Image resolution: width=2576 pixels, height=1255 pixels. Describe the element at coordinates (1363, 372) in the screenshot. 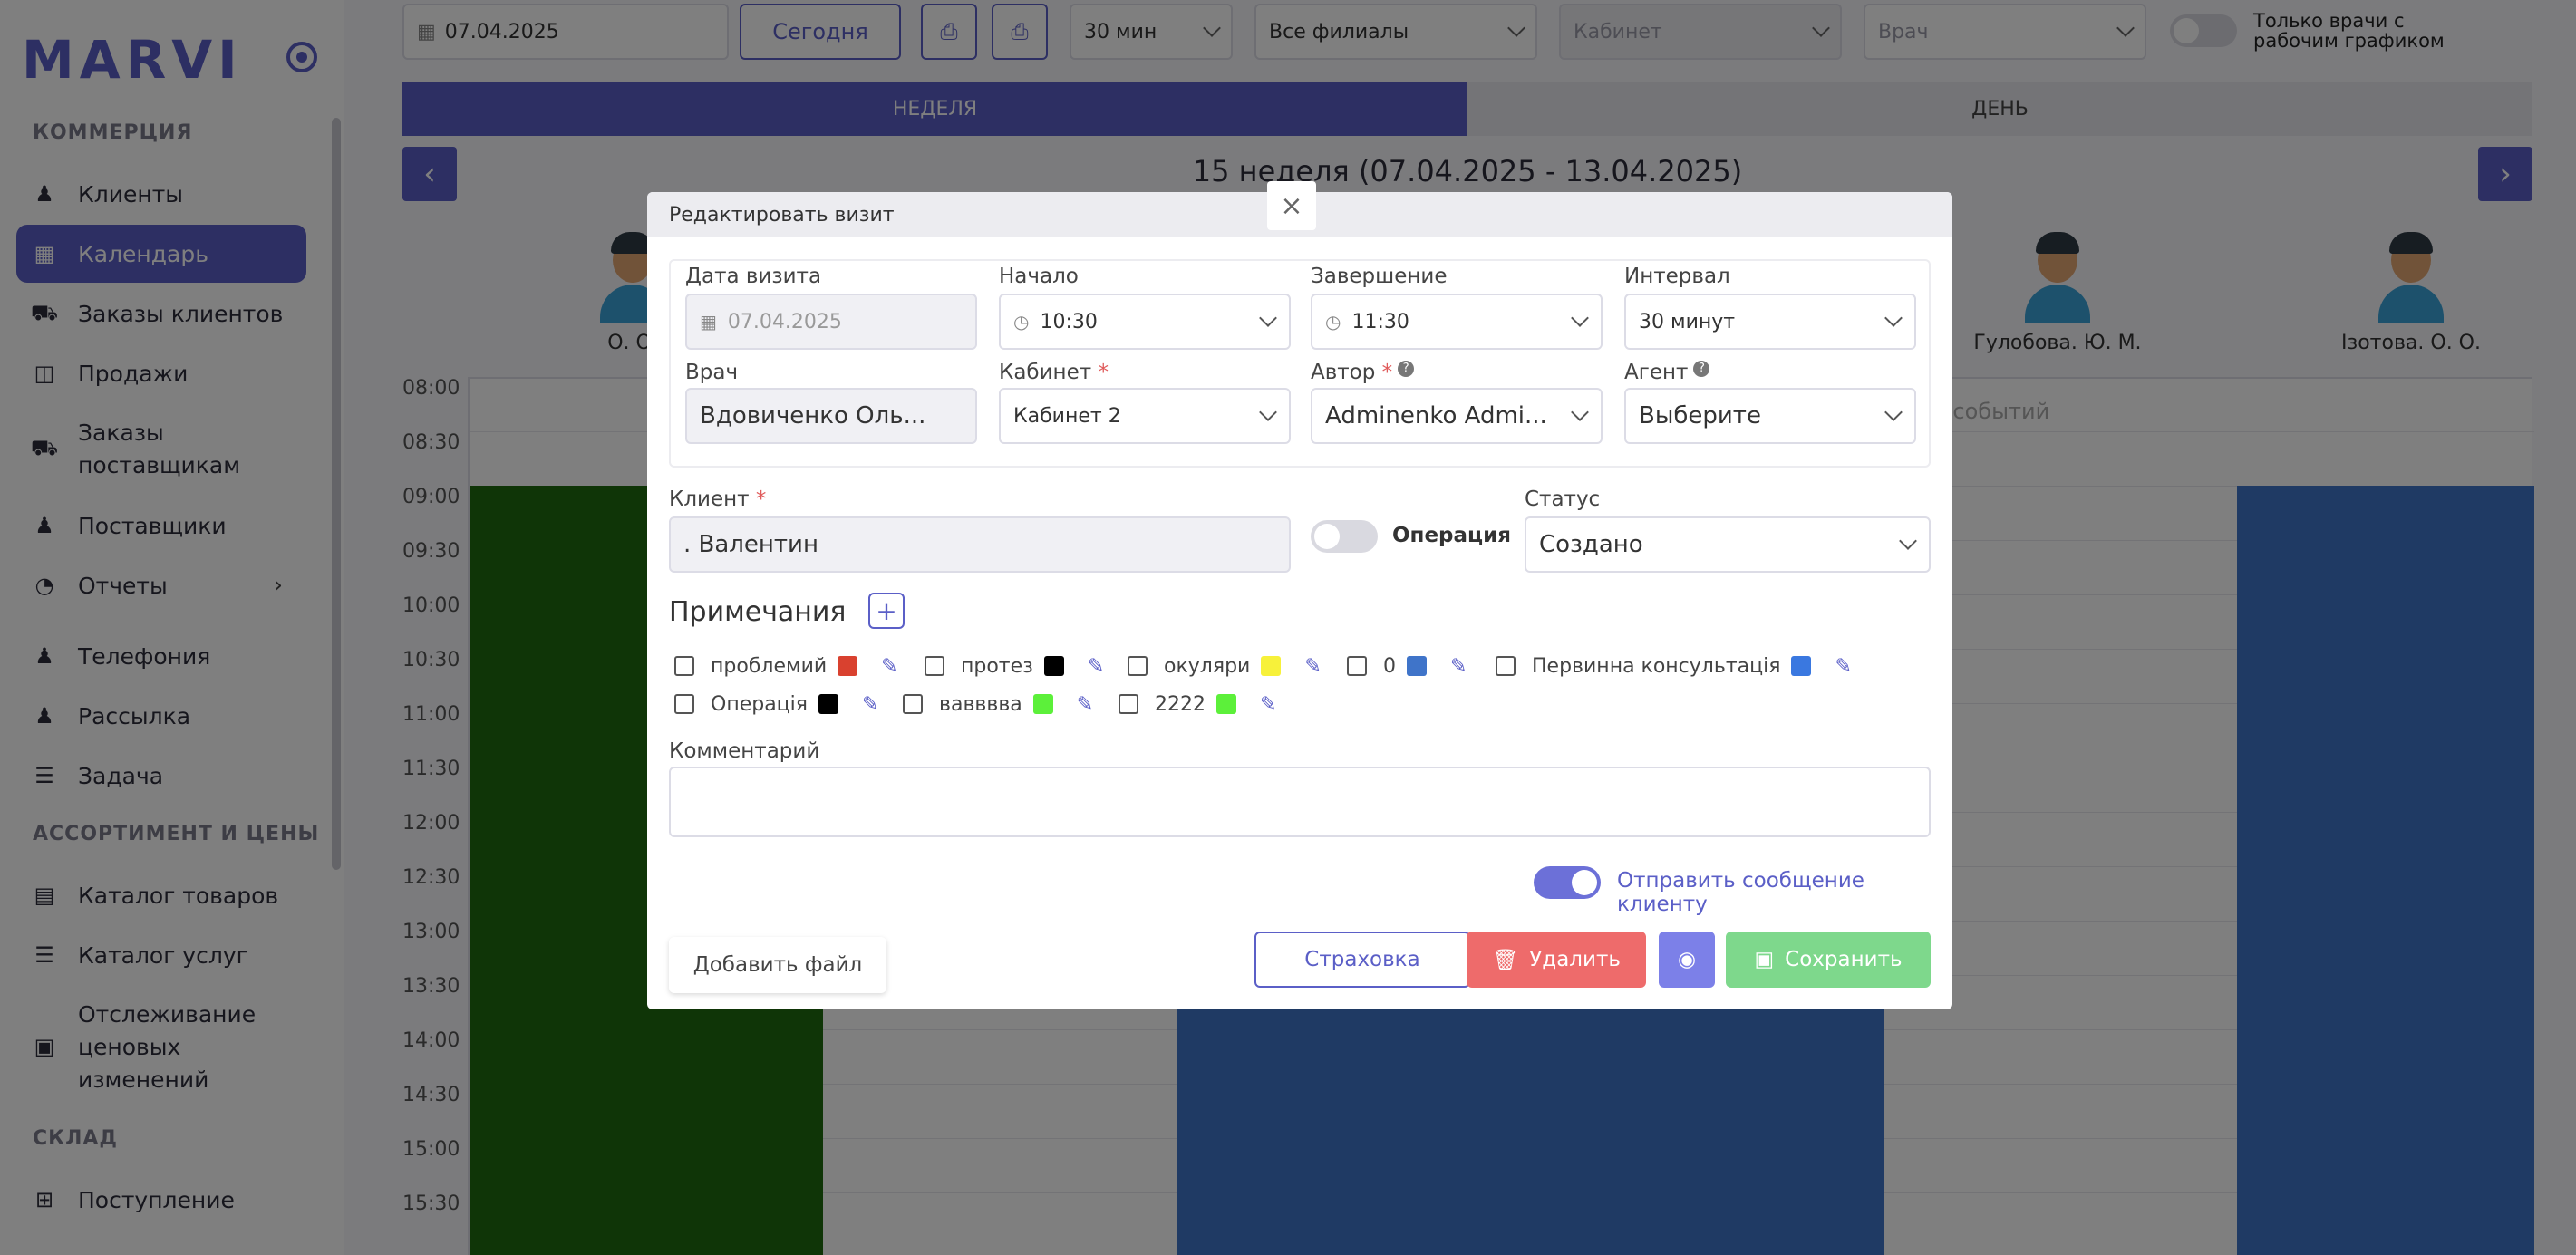

I see `author-label: Автор *?` at that location.